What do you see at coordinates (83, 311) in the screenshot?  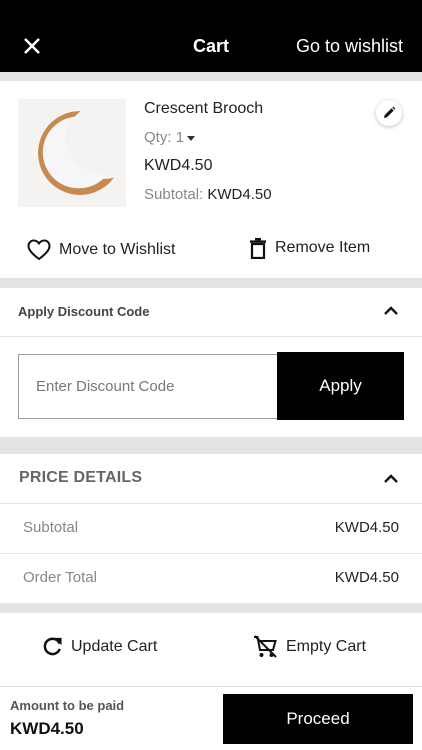 I see `discount-section-title: Apply Discount Code` at bounding box center [83, 311].